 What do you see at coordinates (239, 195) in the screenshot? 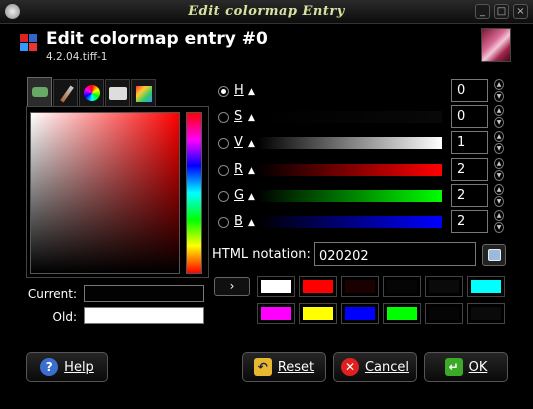
I see `channel-label-g: G` at bounding box center [239, 195].